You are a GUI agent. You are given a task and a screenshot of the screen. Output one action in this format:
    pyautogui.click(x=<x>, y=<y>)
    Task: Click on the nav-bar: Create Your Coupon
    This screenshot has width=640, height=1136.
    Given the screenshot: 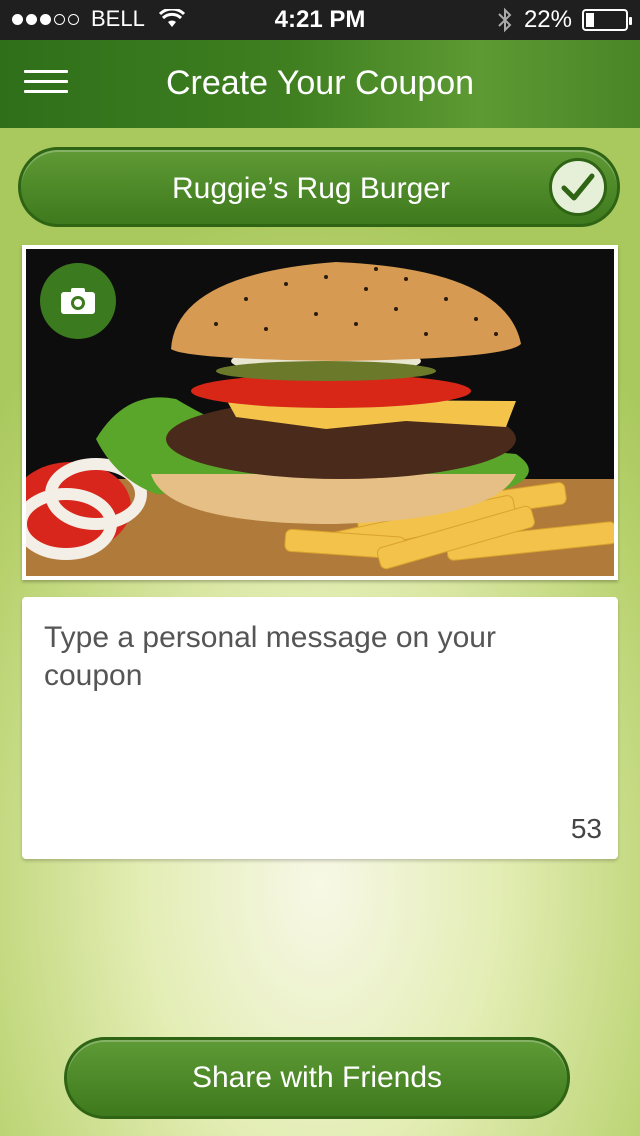 What is the action you would take?
    pyautogui.click(x=320, y=84)
    